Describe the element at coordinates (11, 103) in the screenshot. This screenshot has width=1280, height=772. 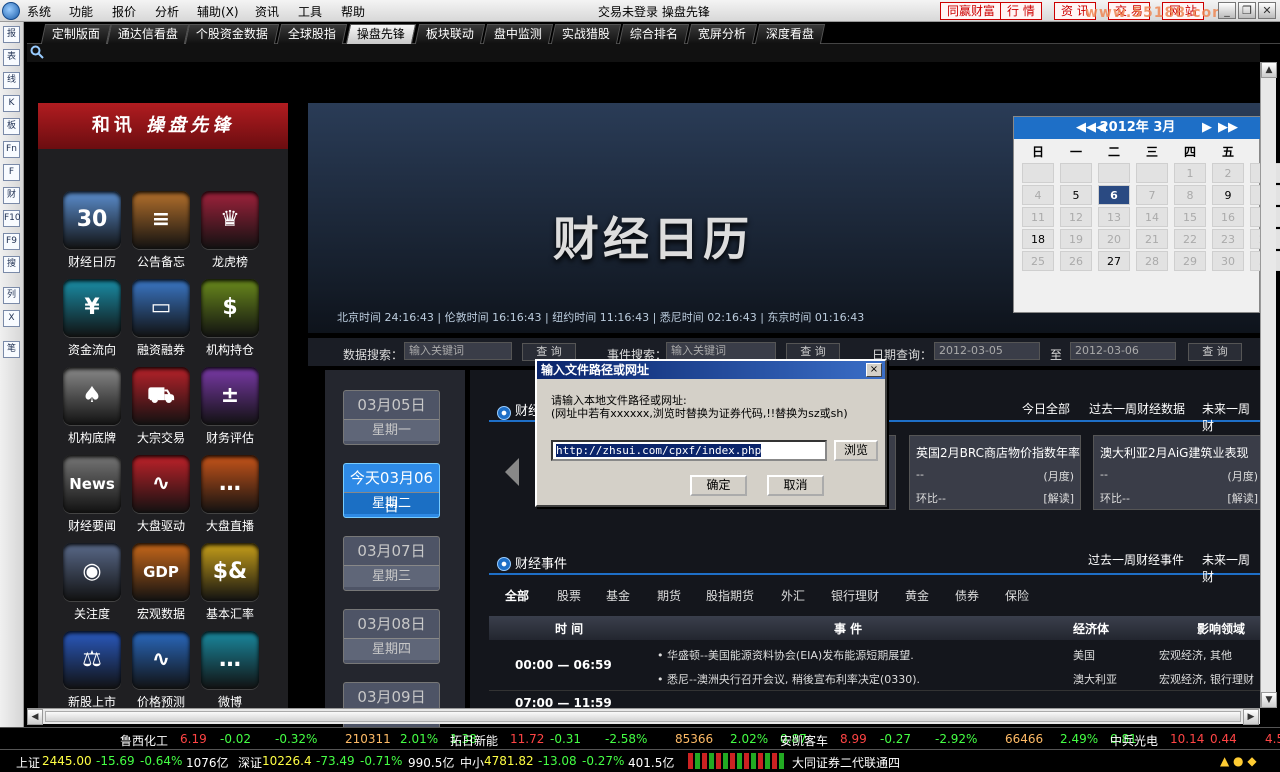
I see `candlestick-icon: K` at that location.